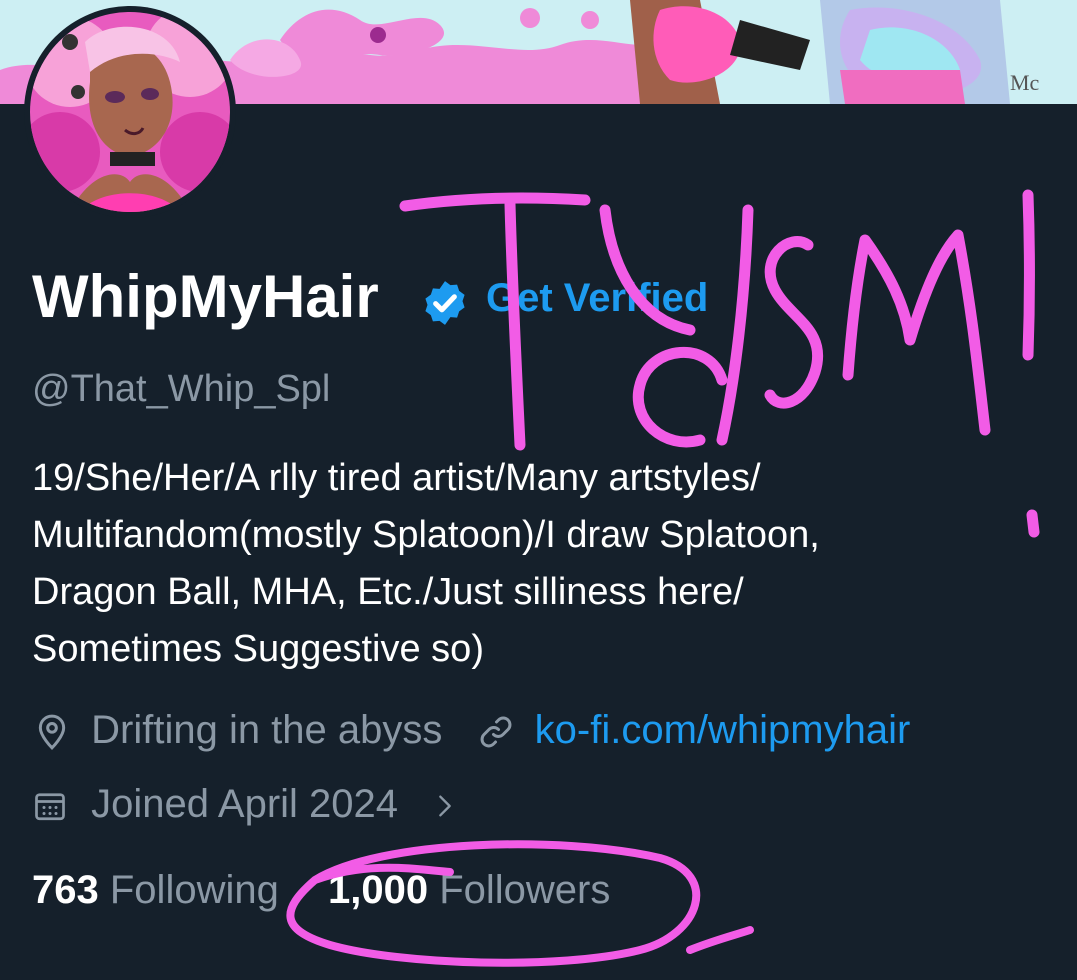 Image resolution: width=1077 pixels, height=980 pixels. Describe the element at coordinates (52, 733) in the screenshot. I see `location-pin-icon` at that location.